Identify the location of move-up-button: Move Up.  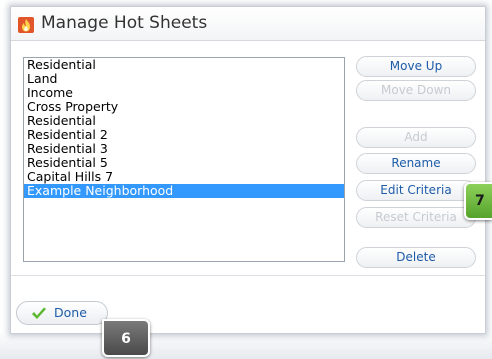
(416, 66).